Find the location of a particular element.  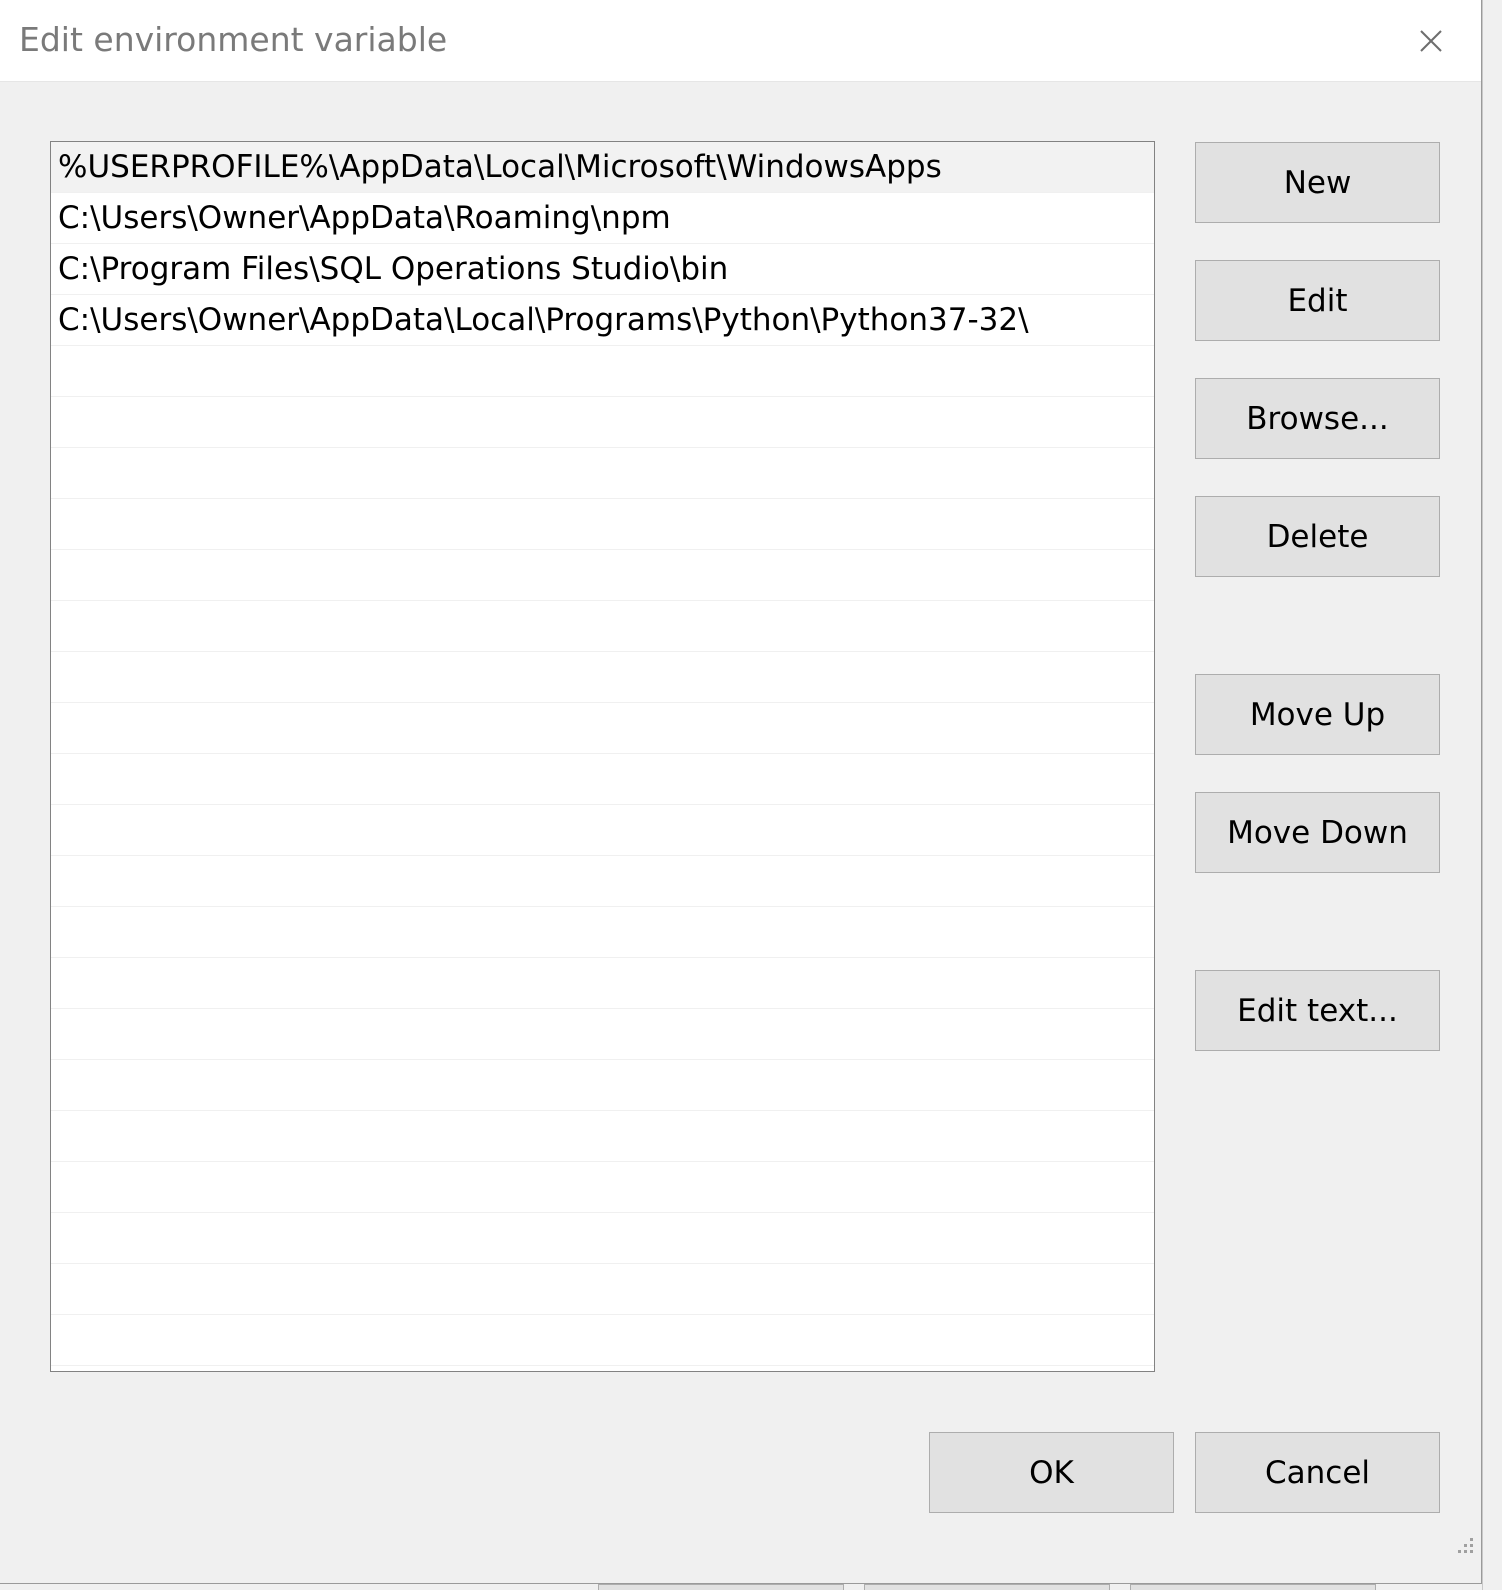

ok-button: OK is located at coordinates (1051, 1472).